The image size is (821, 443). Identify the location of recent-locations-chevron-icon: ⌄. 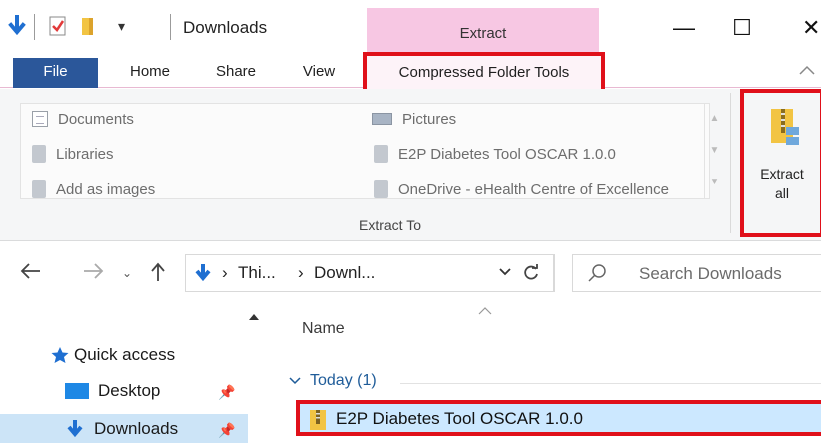
(127, 273).